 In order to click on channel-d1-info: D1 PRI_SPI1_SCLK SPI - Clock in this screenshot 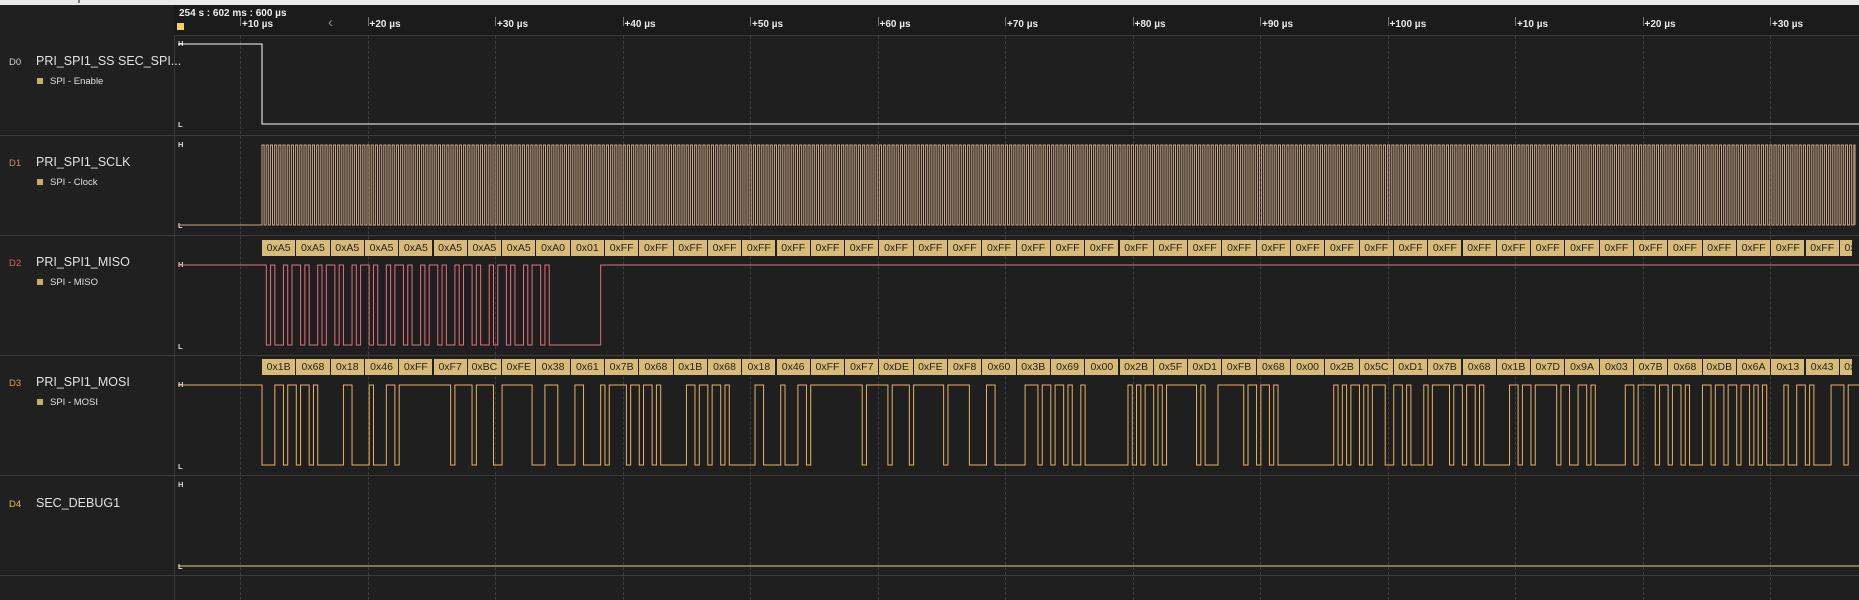, I will do `click(87, 191)`.